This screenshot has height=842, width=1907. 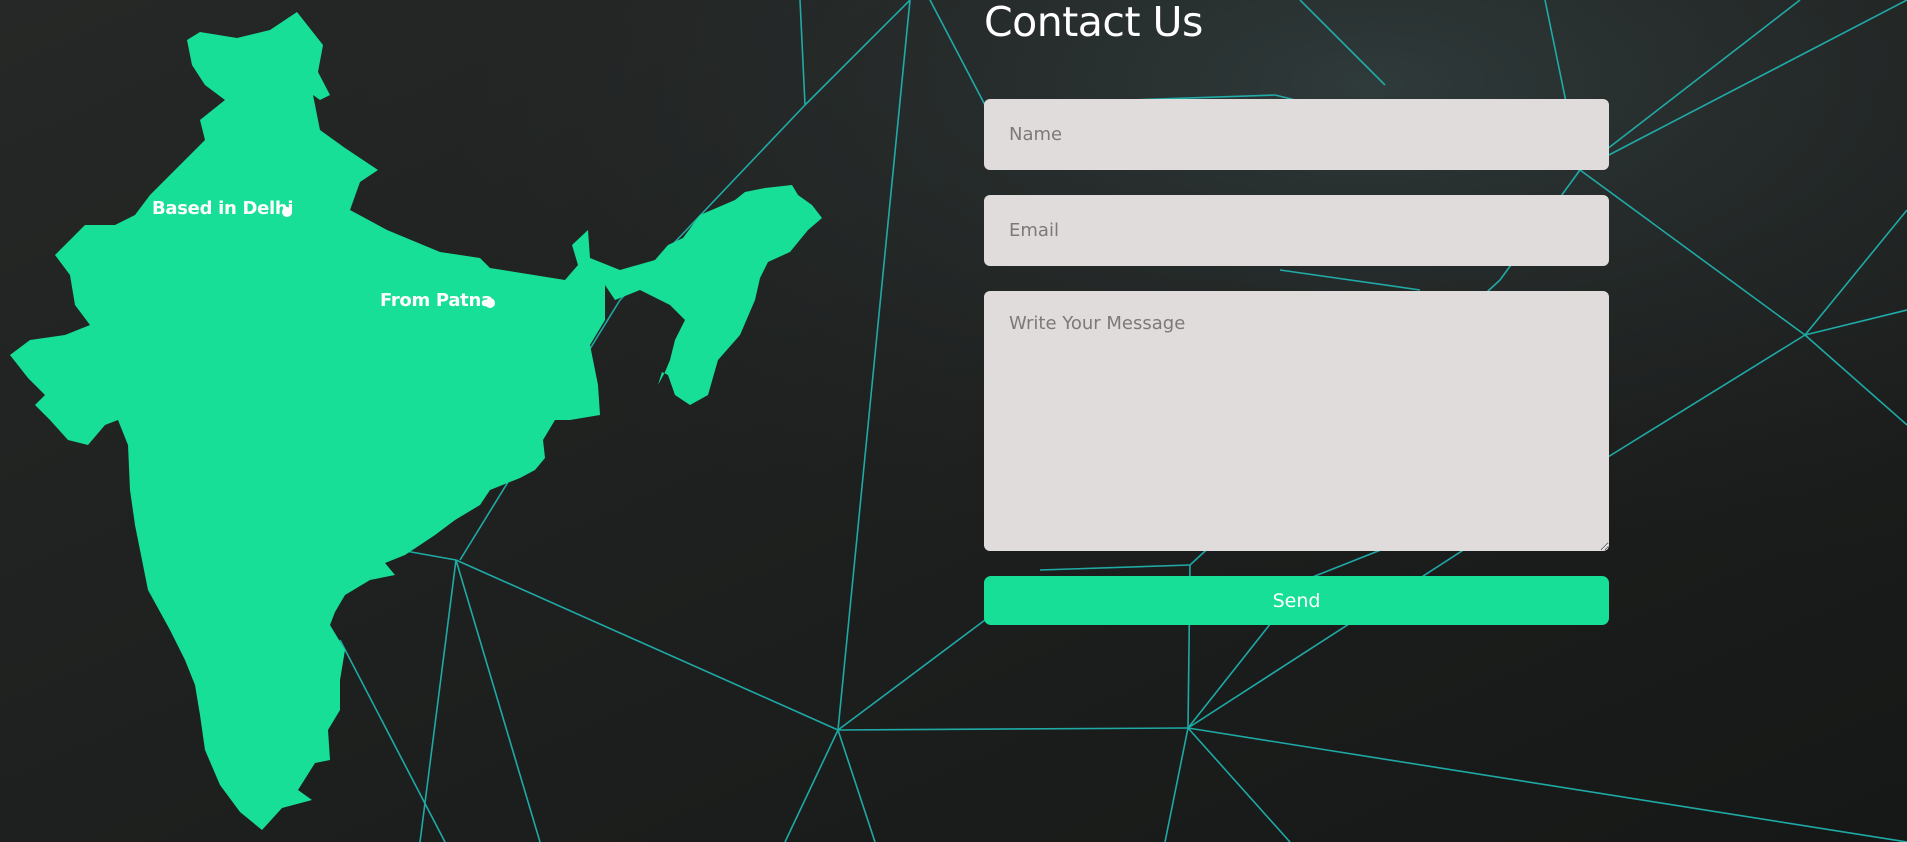 What do you see at coordinates (223, 208) in the screenshot?
I see `delhi-label: Based in Delhi` at bounding box center [223, 208].